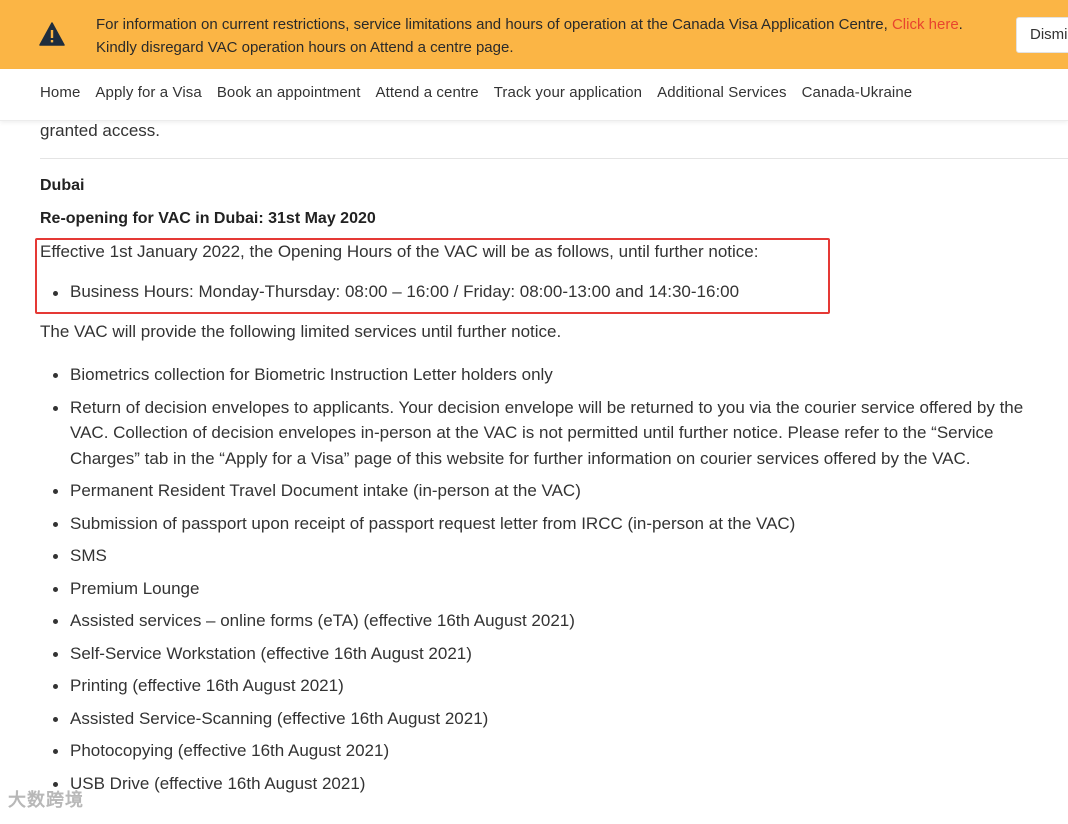 The width and height of the screenshot is (1068, 824). Describe the element at coordinates (100, 130) in the screenshot. I see `truncated-paragraph: granted access.` at that location.